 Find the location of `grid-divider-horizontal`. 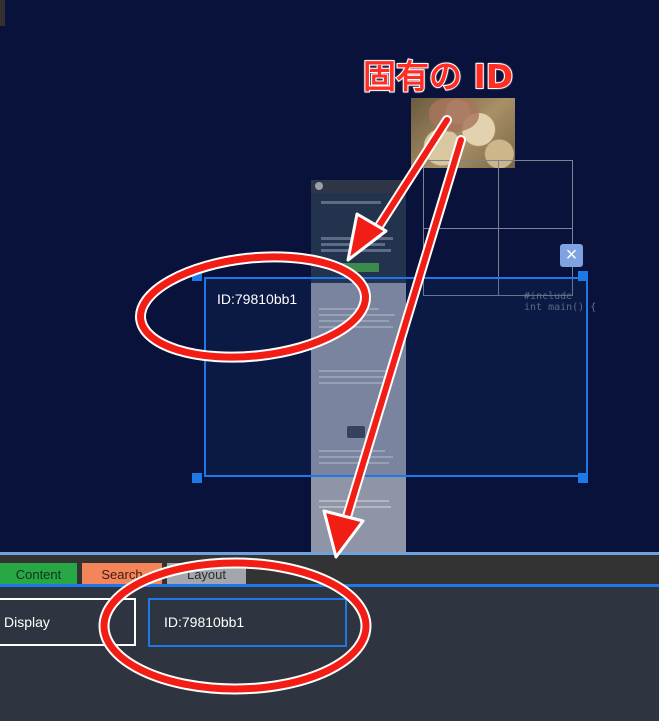

grid-divider-horizontal is located at coordinates (498, 228).